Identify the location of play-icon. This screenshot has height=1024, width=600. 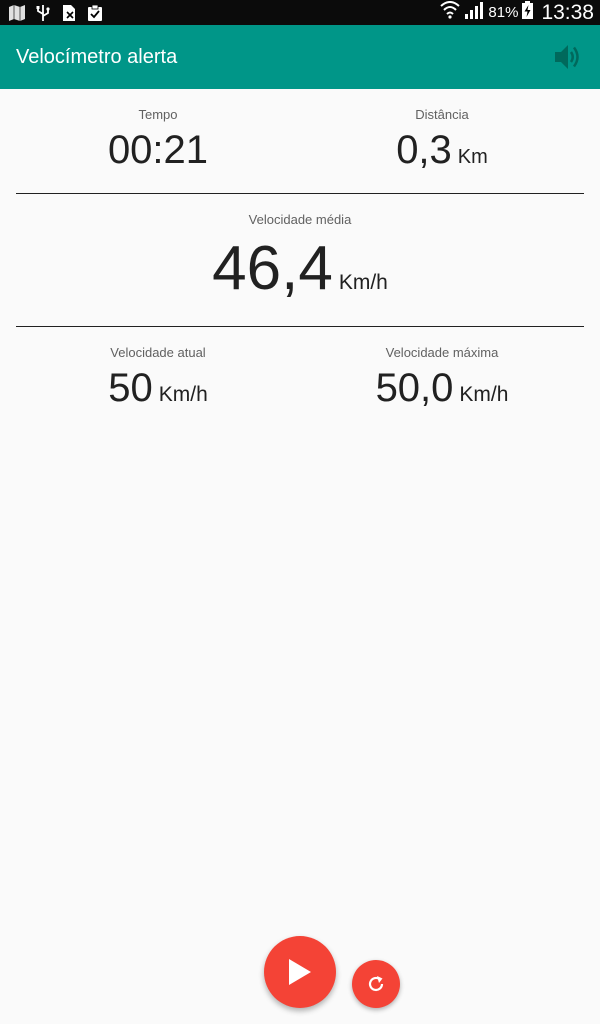
(300, 972).